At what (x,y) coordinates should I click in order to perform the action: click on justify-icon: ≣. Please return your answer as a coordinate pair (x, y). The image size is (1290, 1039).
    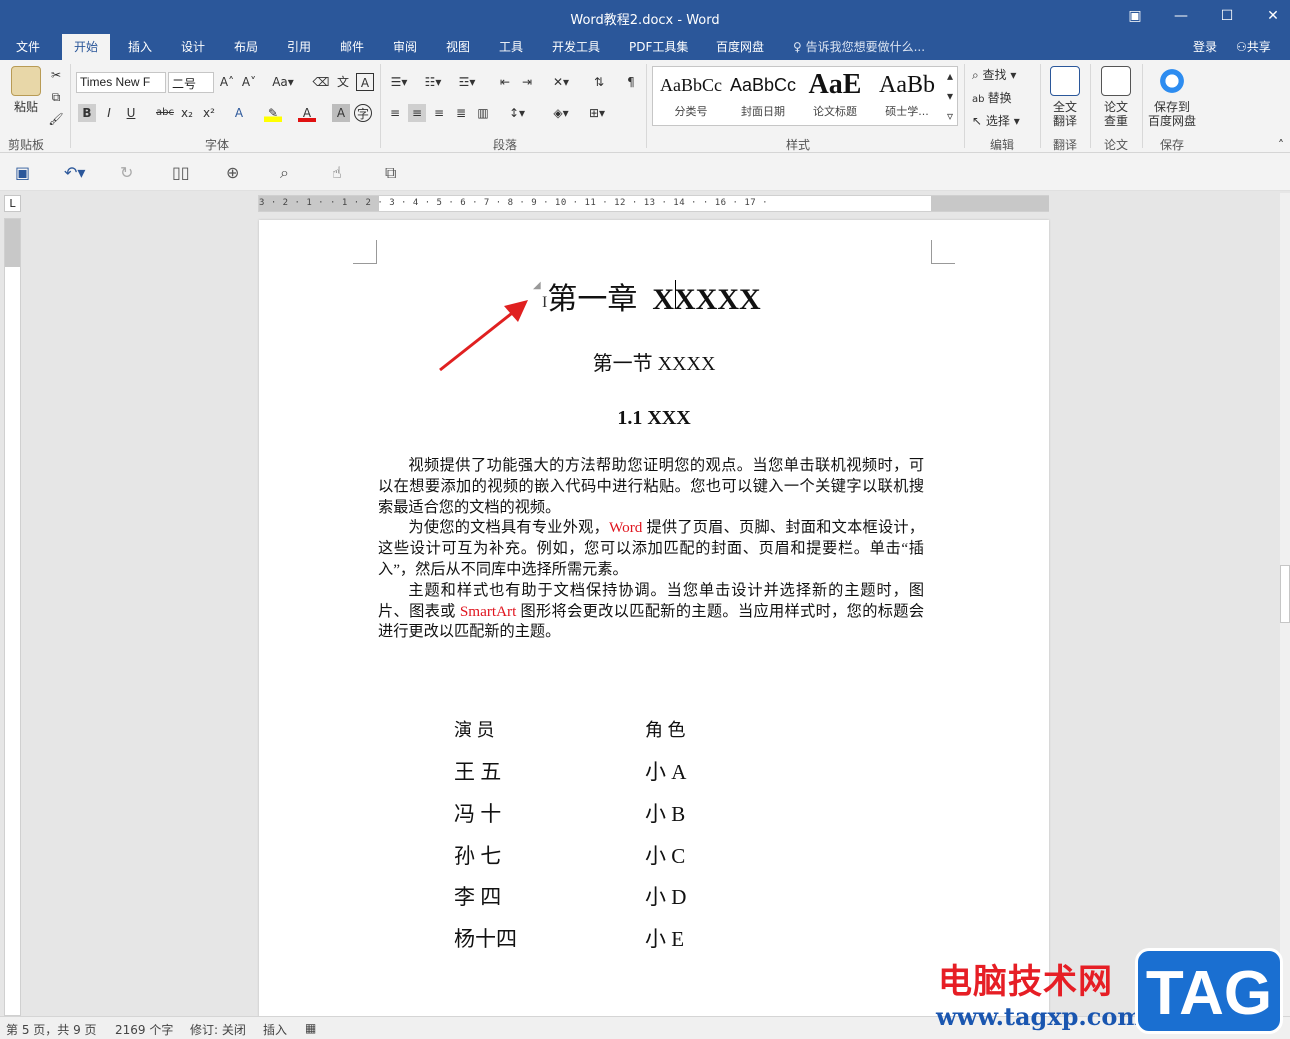
    Looking at the image, I should click on (461, 113).